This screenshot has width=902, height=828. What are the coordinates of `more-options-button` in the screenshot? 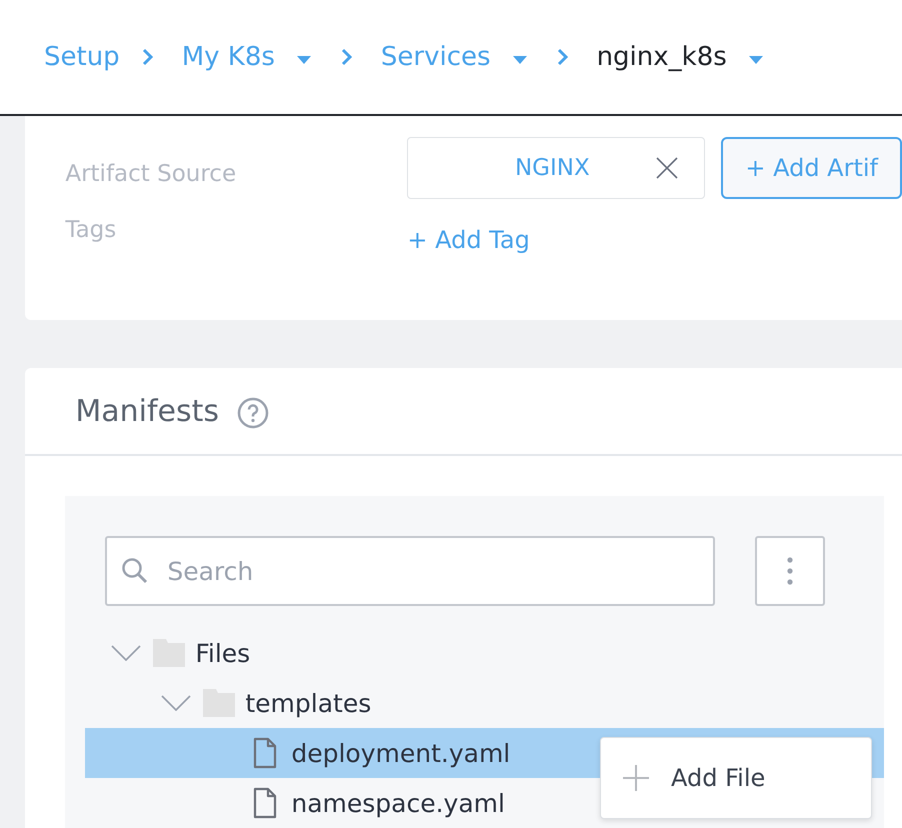 It's located at (790, 571).